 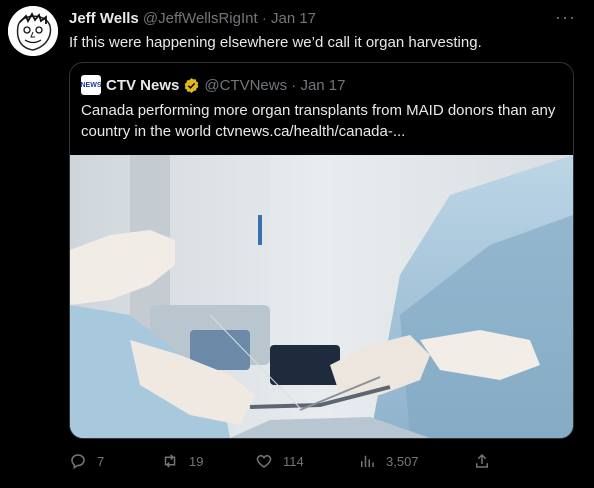 I want to click on reply-count: 7, so click(x=101, y=461).